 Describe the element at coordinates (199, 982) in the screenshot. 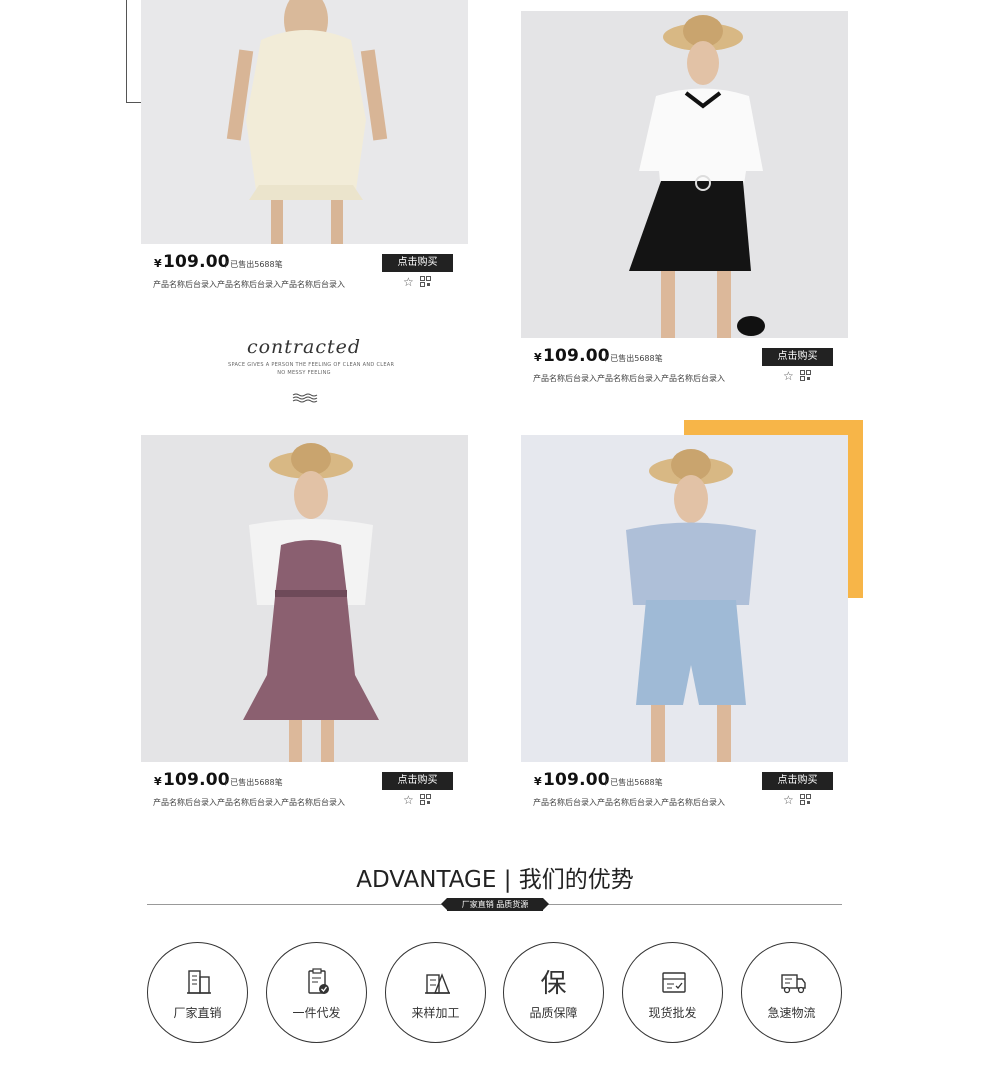

I see `building-icon` at that location.